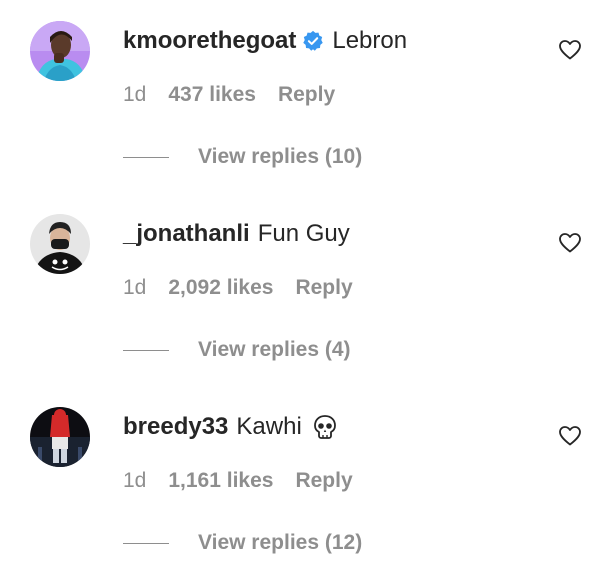 The height and width of the screenshot is (588, 610). I want to click on verified-badge-icon, so click(313, 41).